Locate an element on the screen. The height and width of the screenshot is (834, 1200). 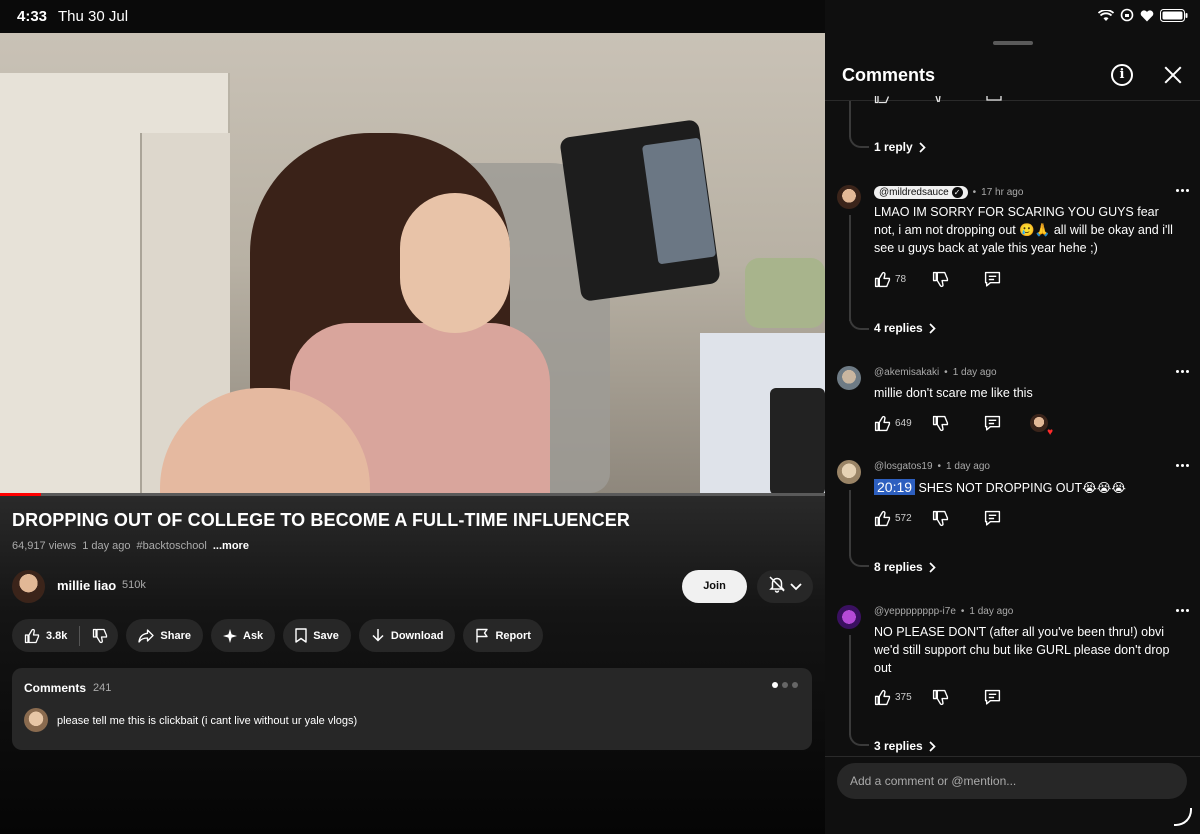
replies-label: 3 replies is located at coordinates (898, 746).